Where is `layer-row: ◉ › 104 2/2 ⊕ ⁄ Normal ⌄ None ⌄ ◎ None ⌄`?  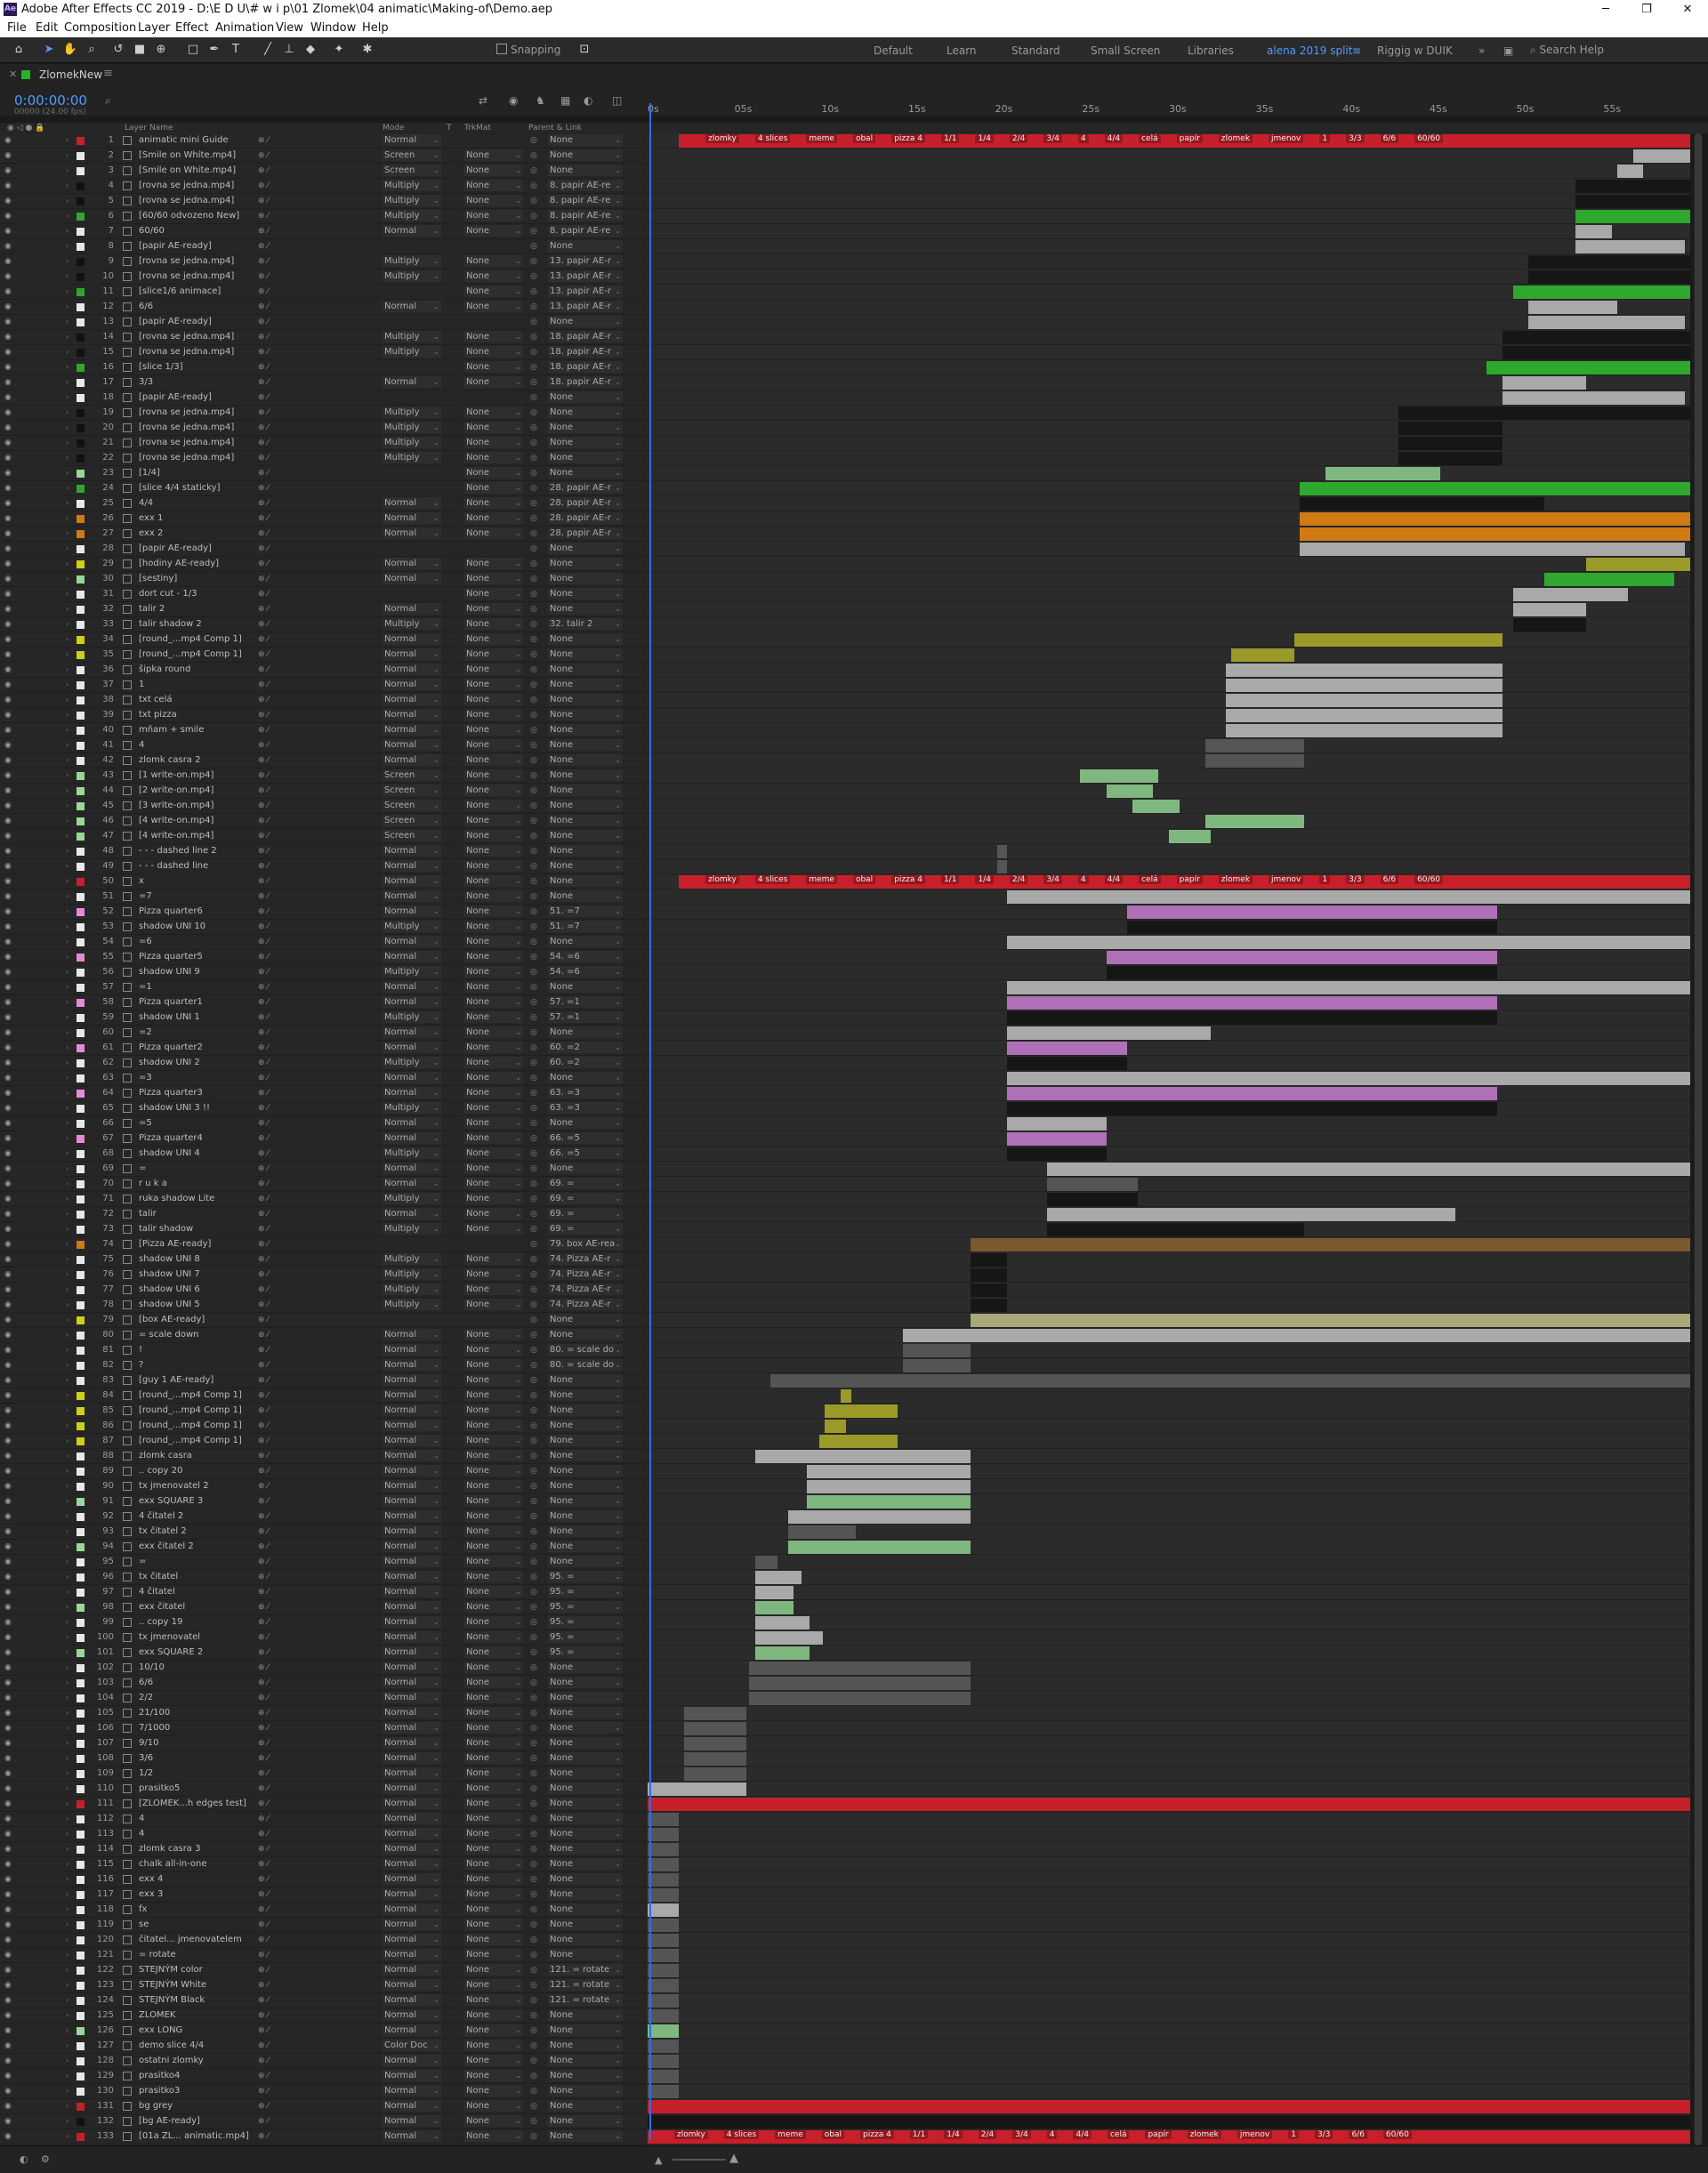
layer-row: ◉ › 104 2/2 ⊕ ⁄ Normal ⌄ None ⌄ ◎ None ⌄ is located at coordinates (324, 1698).